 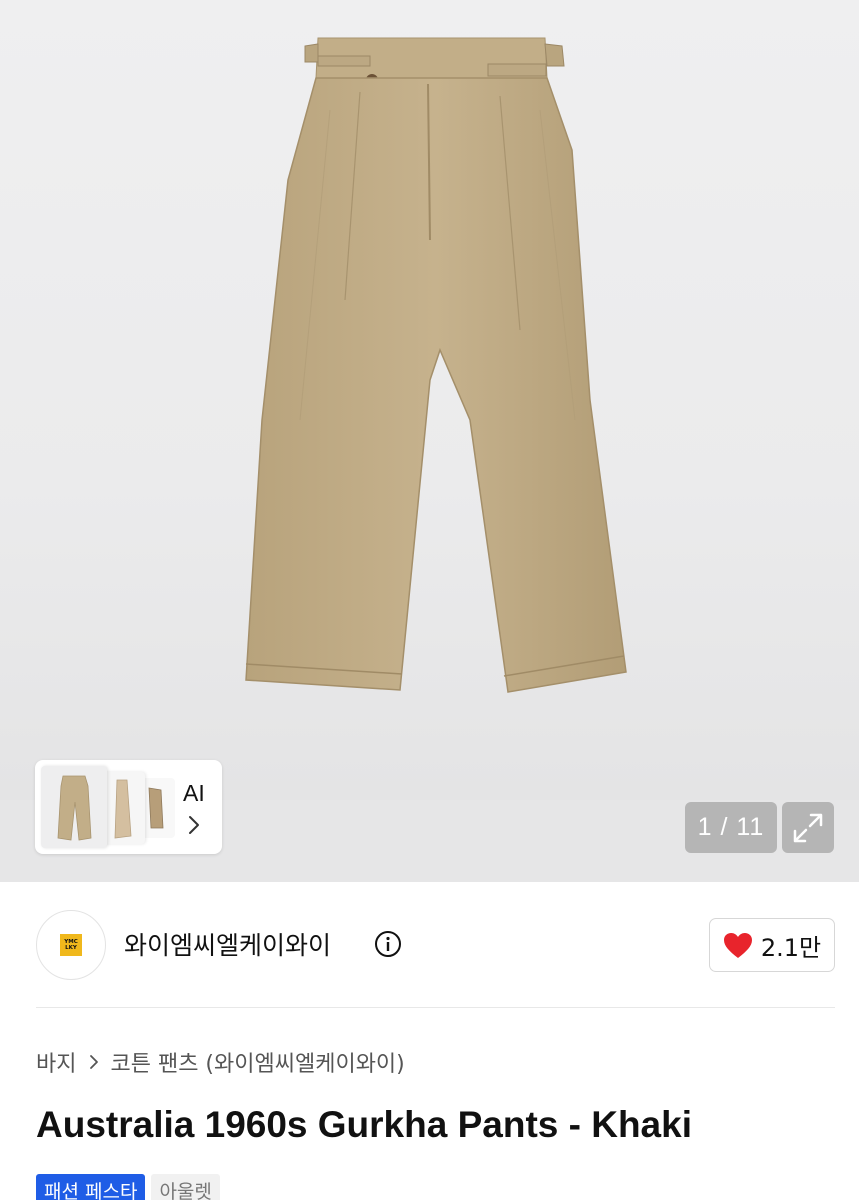 What do you see at coordinates (91, 1187) in the screenshot?
I see `tag-fashion-festa: 패션 페스타` at bounding box center [91, 1187].